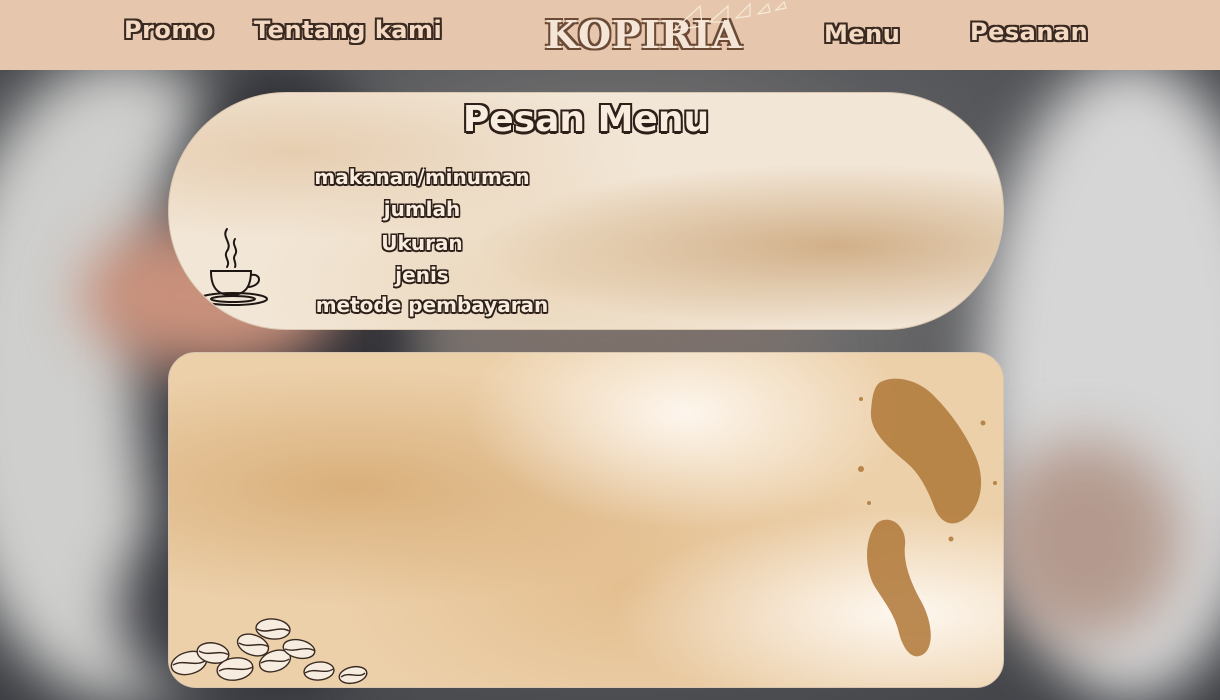 The image size is (1220, 700). I want to click on nav-link-menu: Menu, so click(862, 34).